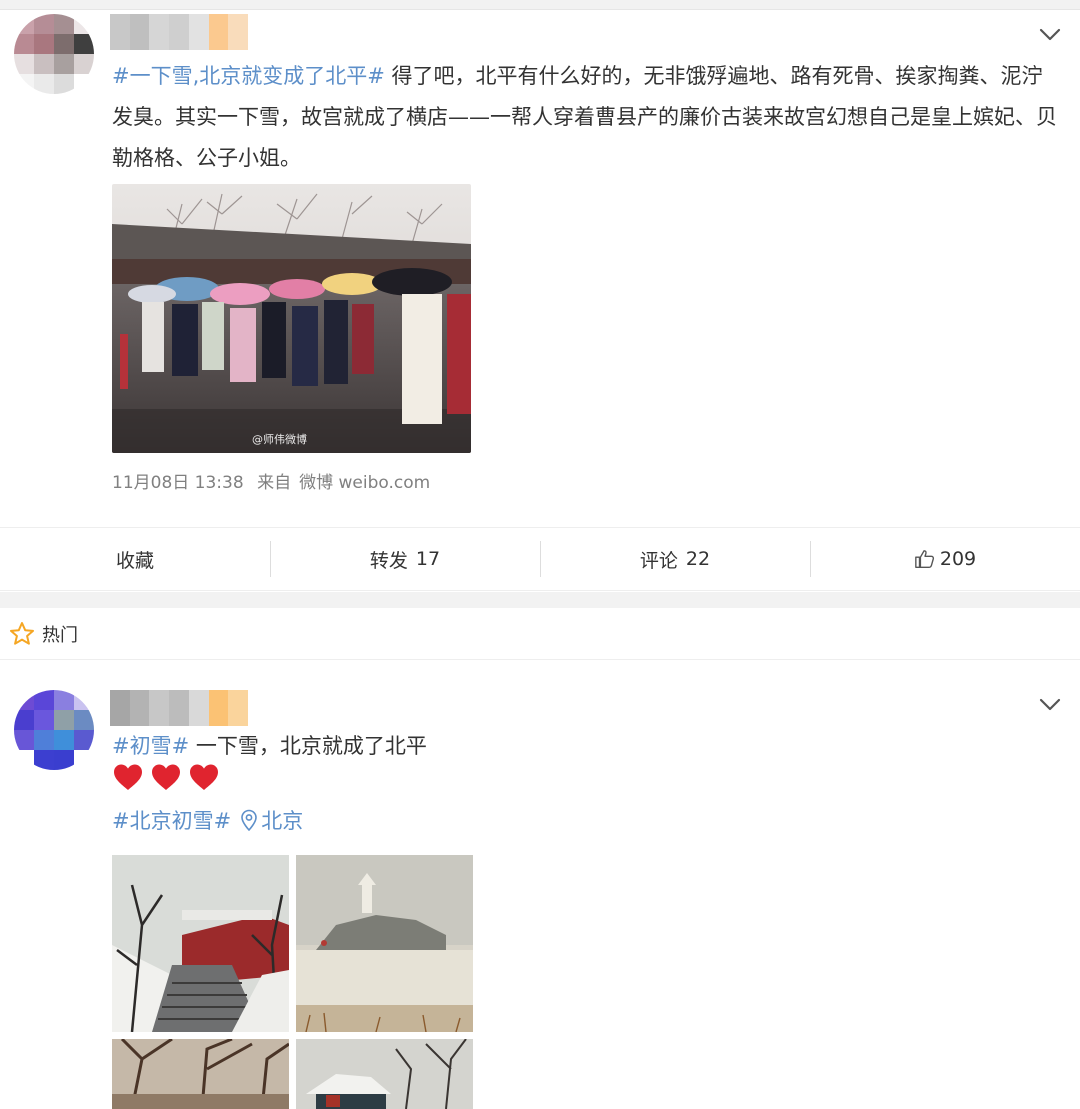 The width and height of the screenshot is (1080, 1109). What do you see at coordinates (22, 633) in the screenshot?
I see `star-outline-icon` at bounding box center [22, 633].